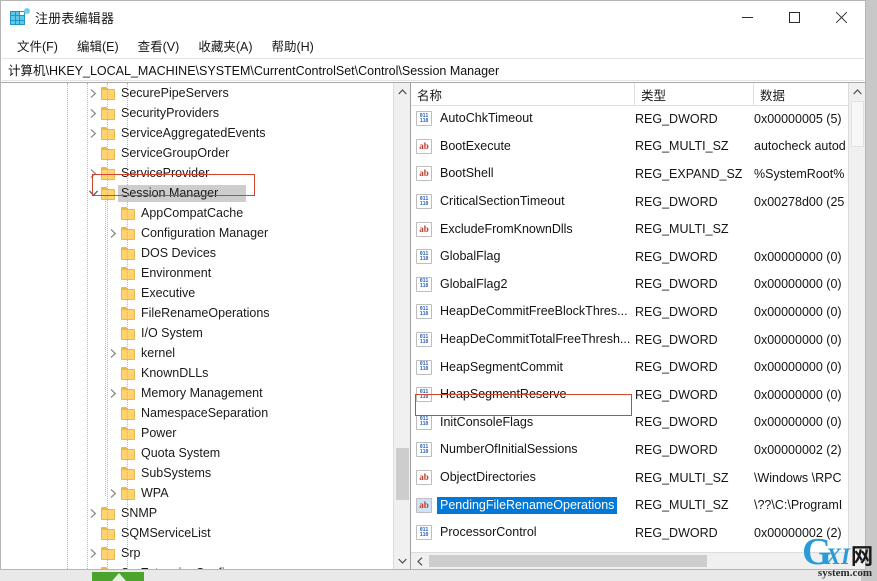  I want to click on column-header-name: 名称, so click(523, 94).